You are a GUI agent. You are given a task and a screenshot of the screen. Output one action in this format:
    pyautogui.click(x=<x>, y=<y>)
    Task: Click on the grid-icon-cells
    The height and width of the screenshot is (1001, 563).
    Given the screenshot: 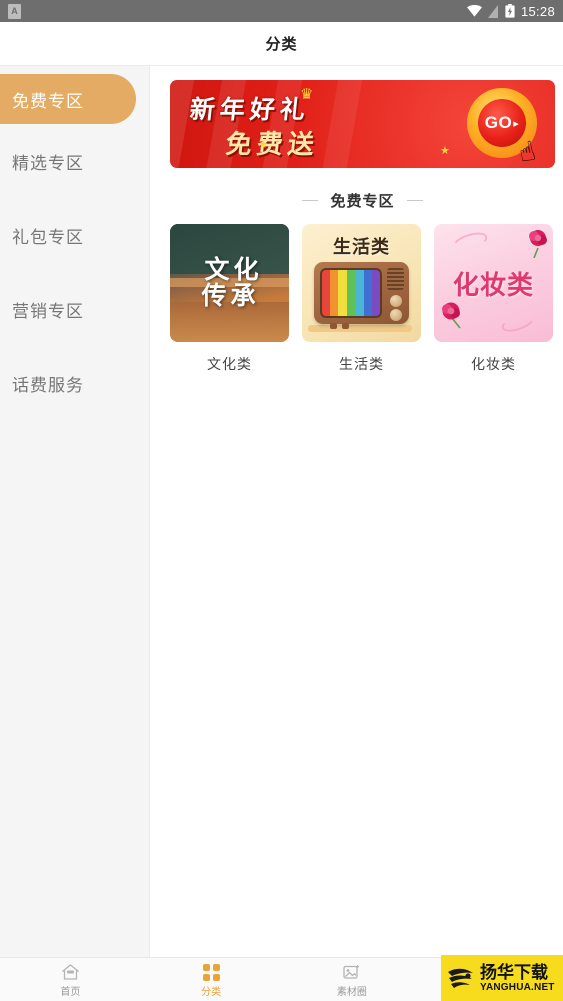 What is the action you would take?
    pyautogui.click(x=211, y=972)
    